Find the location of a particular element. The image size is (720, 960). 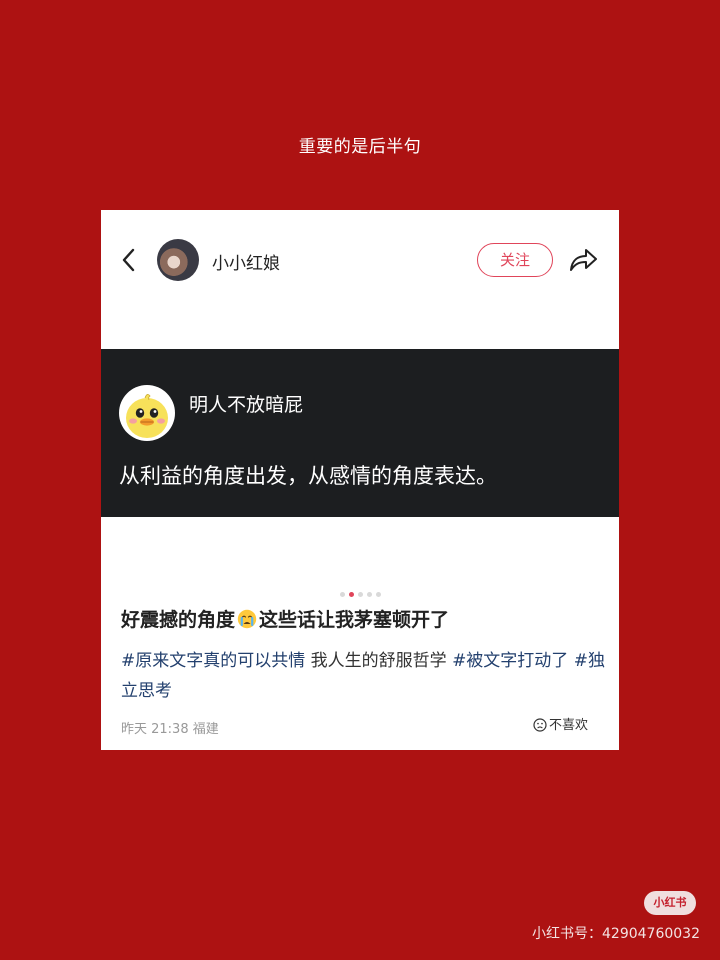

post-title-part2: 这些话让我茅塞顿开了 is located at coordinates (354, 620).